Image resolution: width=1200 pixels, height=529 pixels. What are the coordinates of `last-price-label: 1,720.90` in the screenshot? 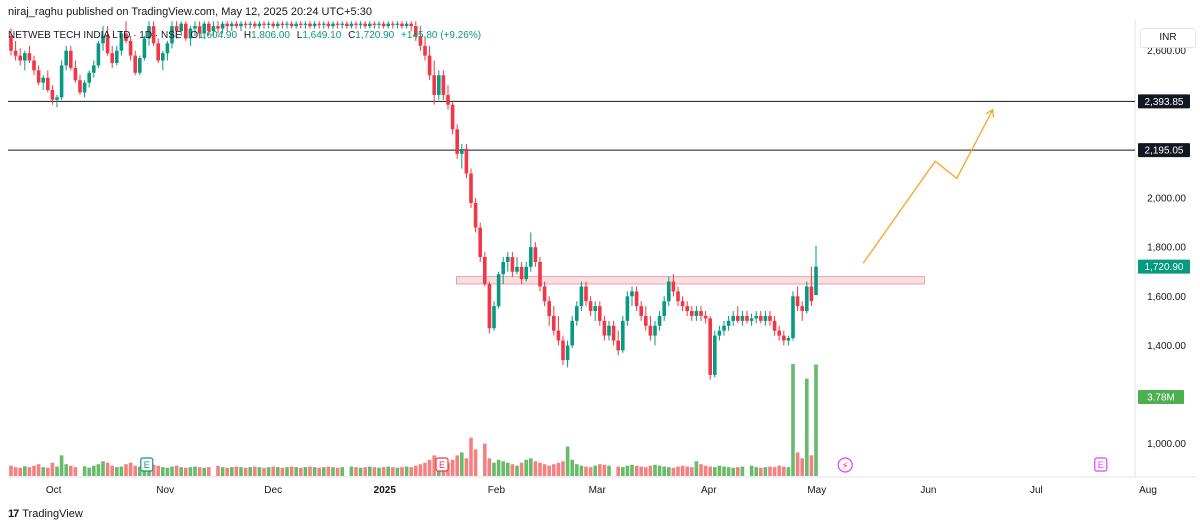 It's located at (1164, 267).